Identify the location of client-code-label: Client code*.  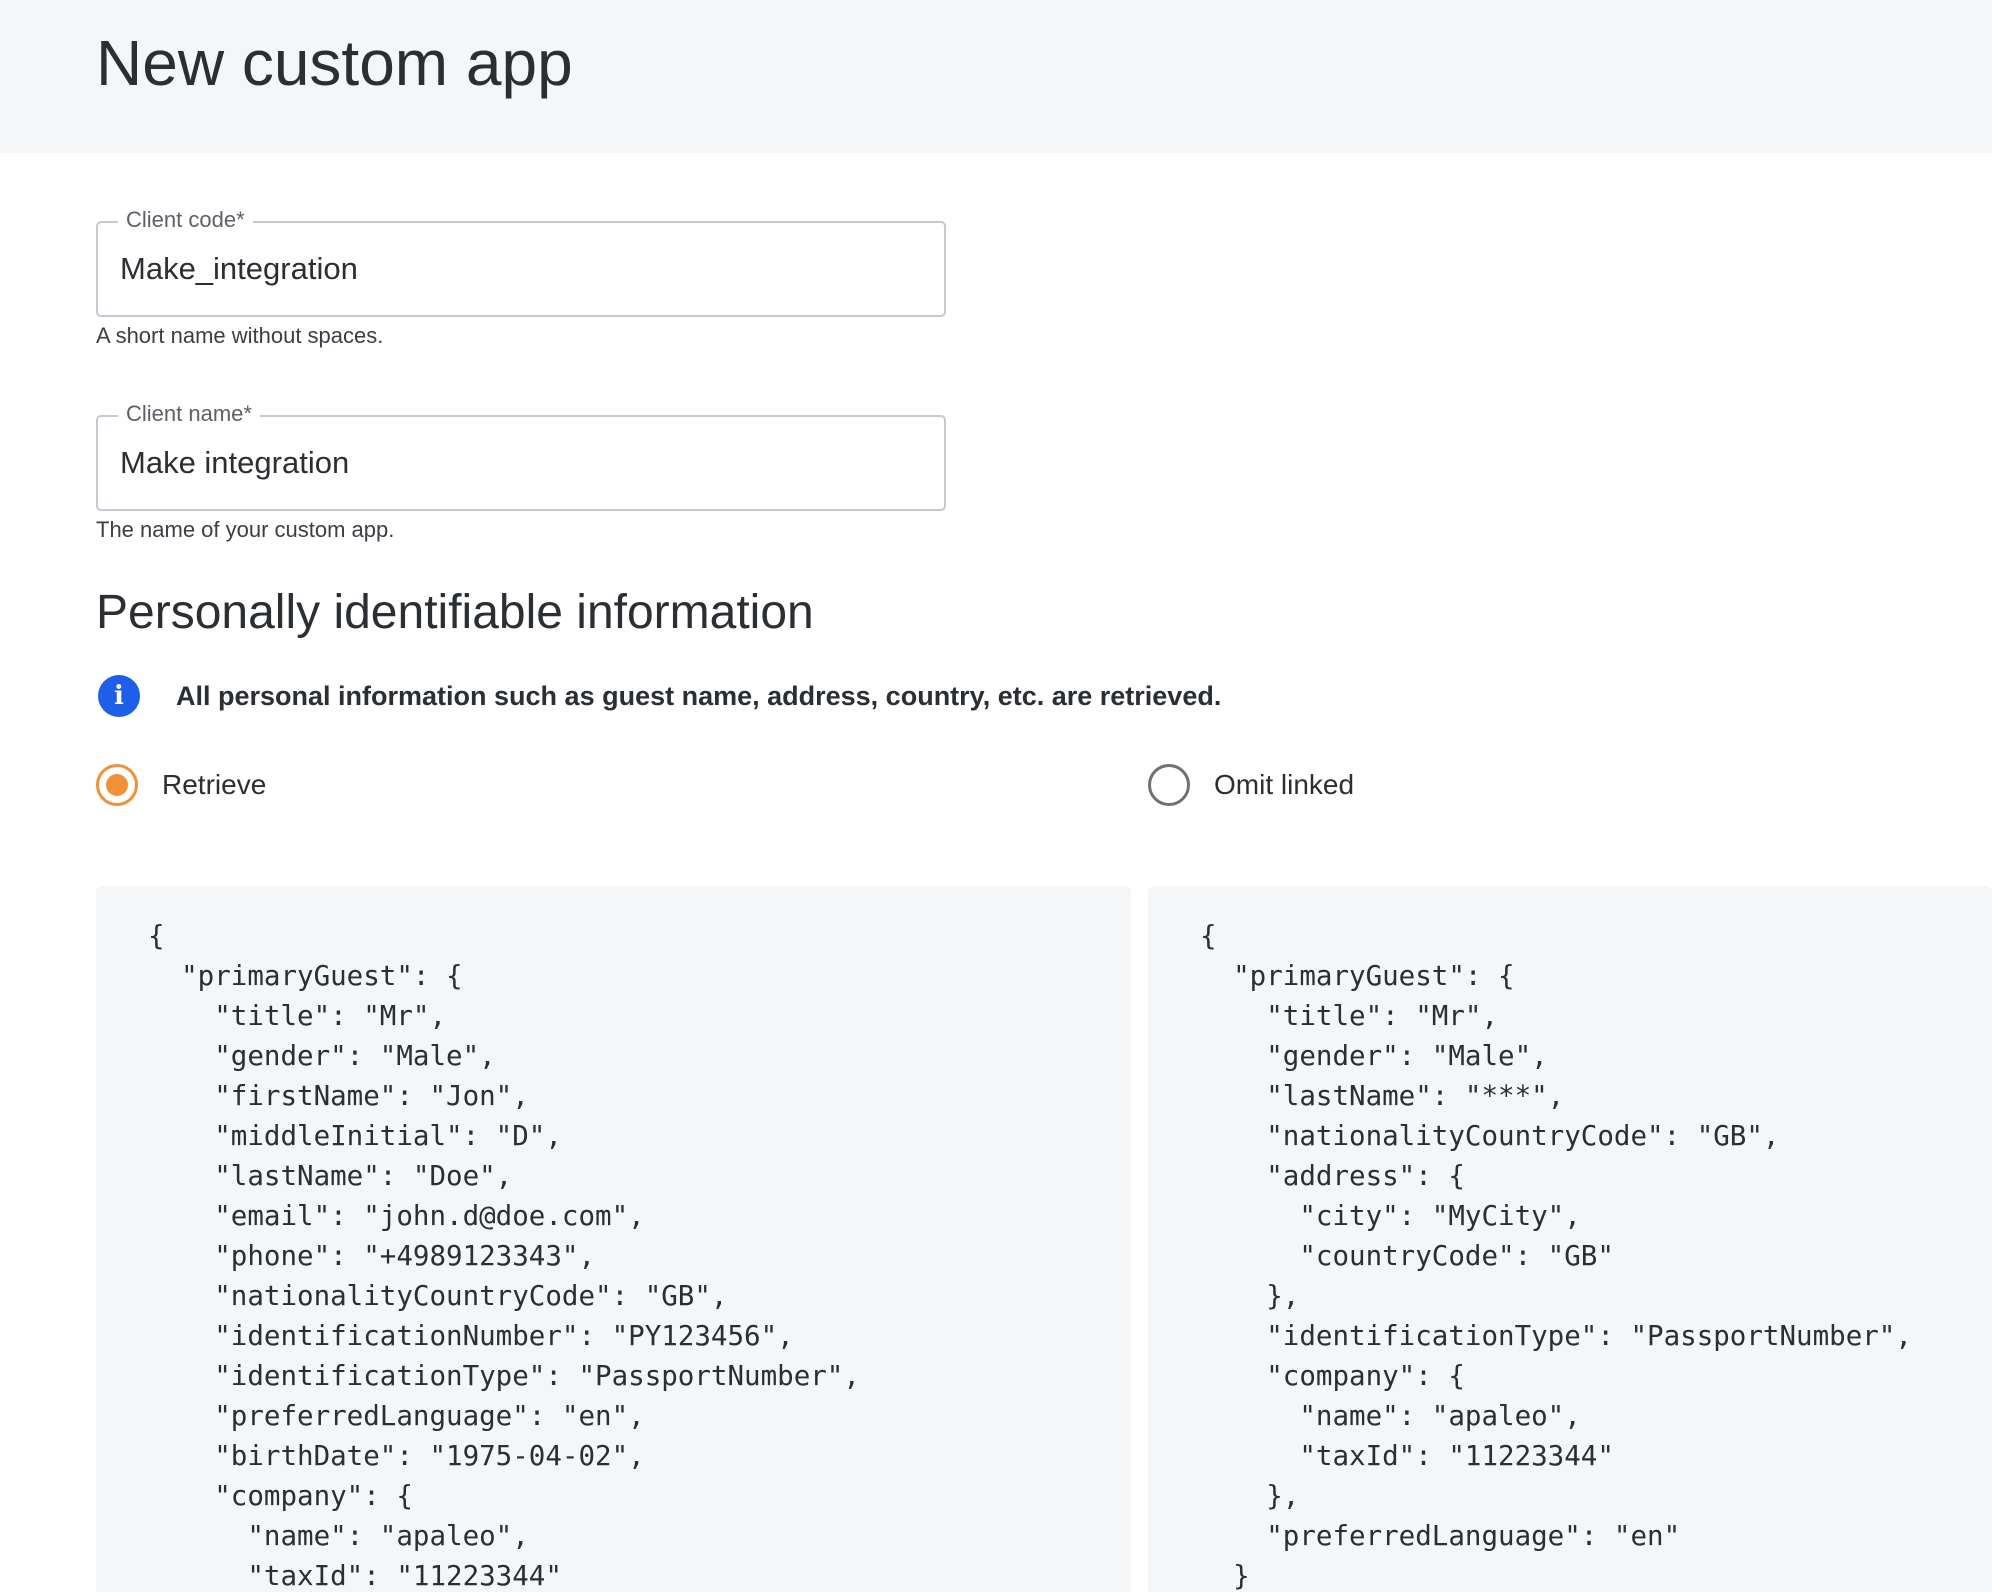
(185, 220).